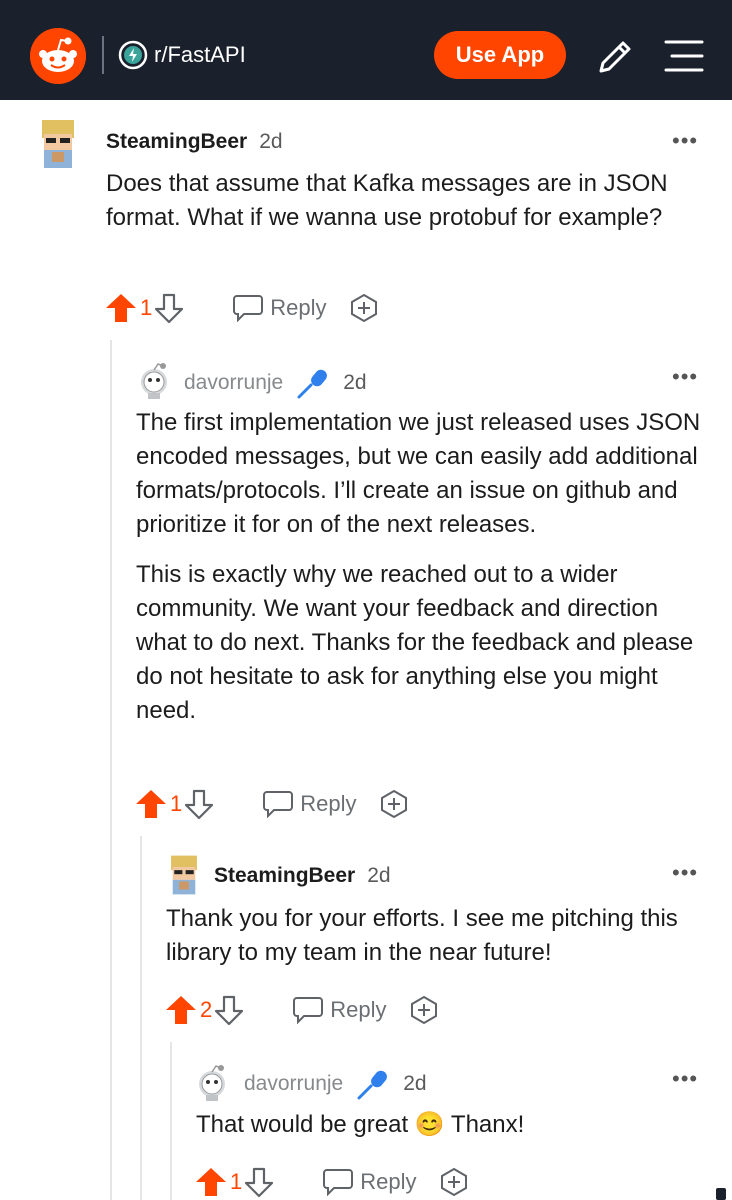 Image resolution: width=732 pixels, height=1200 pixels. Describe the element at coordinates (58, 56) in the screenshot. I see `reddit-logo-icon` at that location.